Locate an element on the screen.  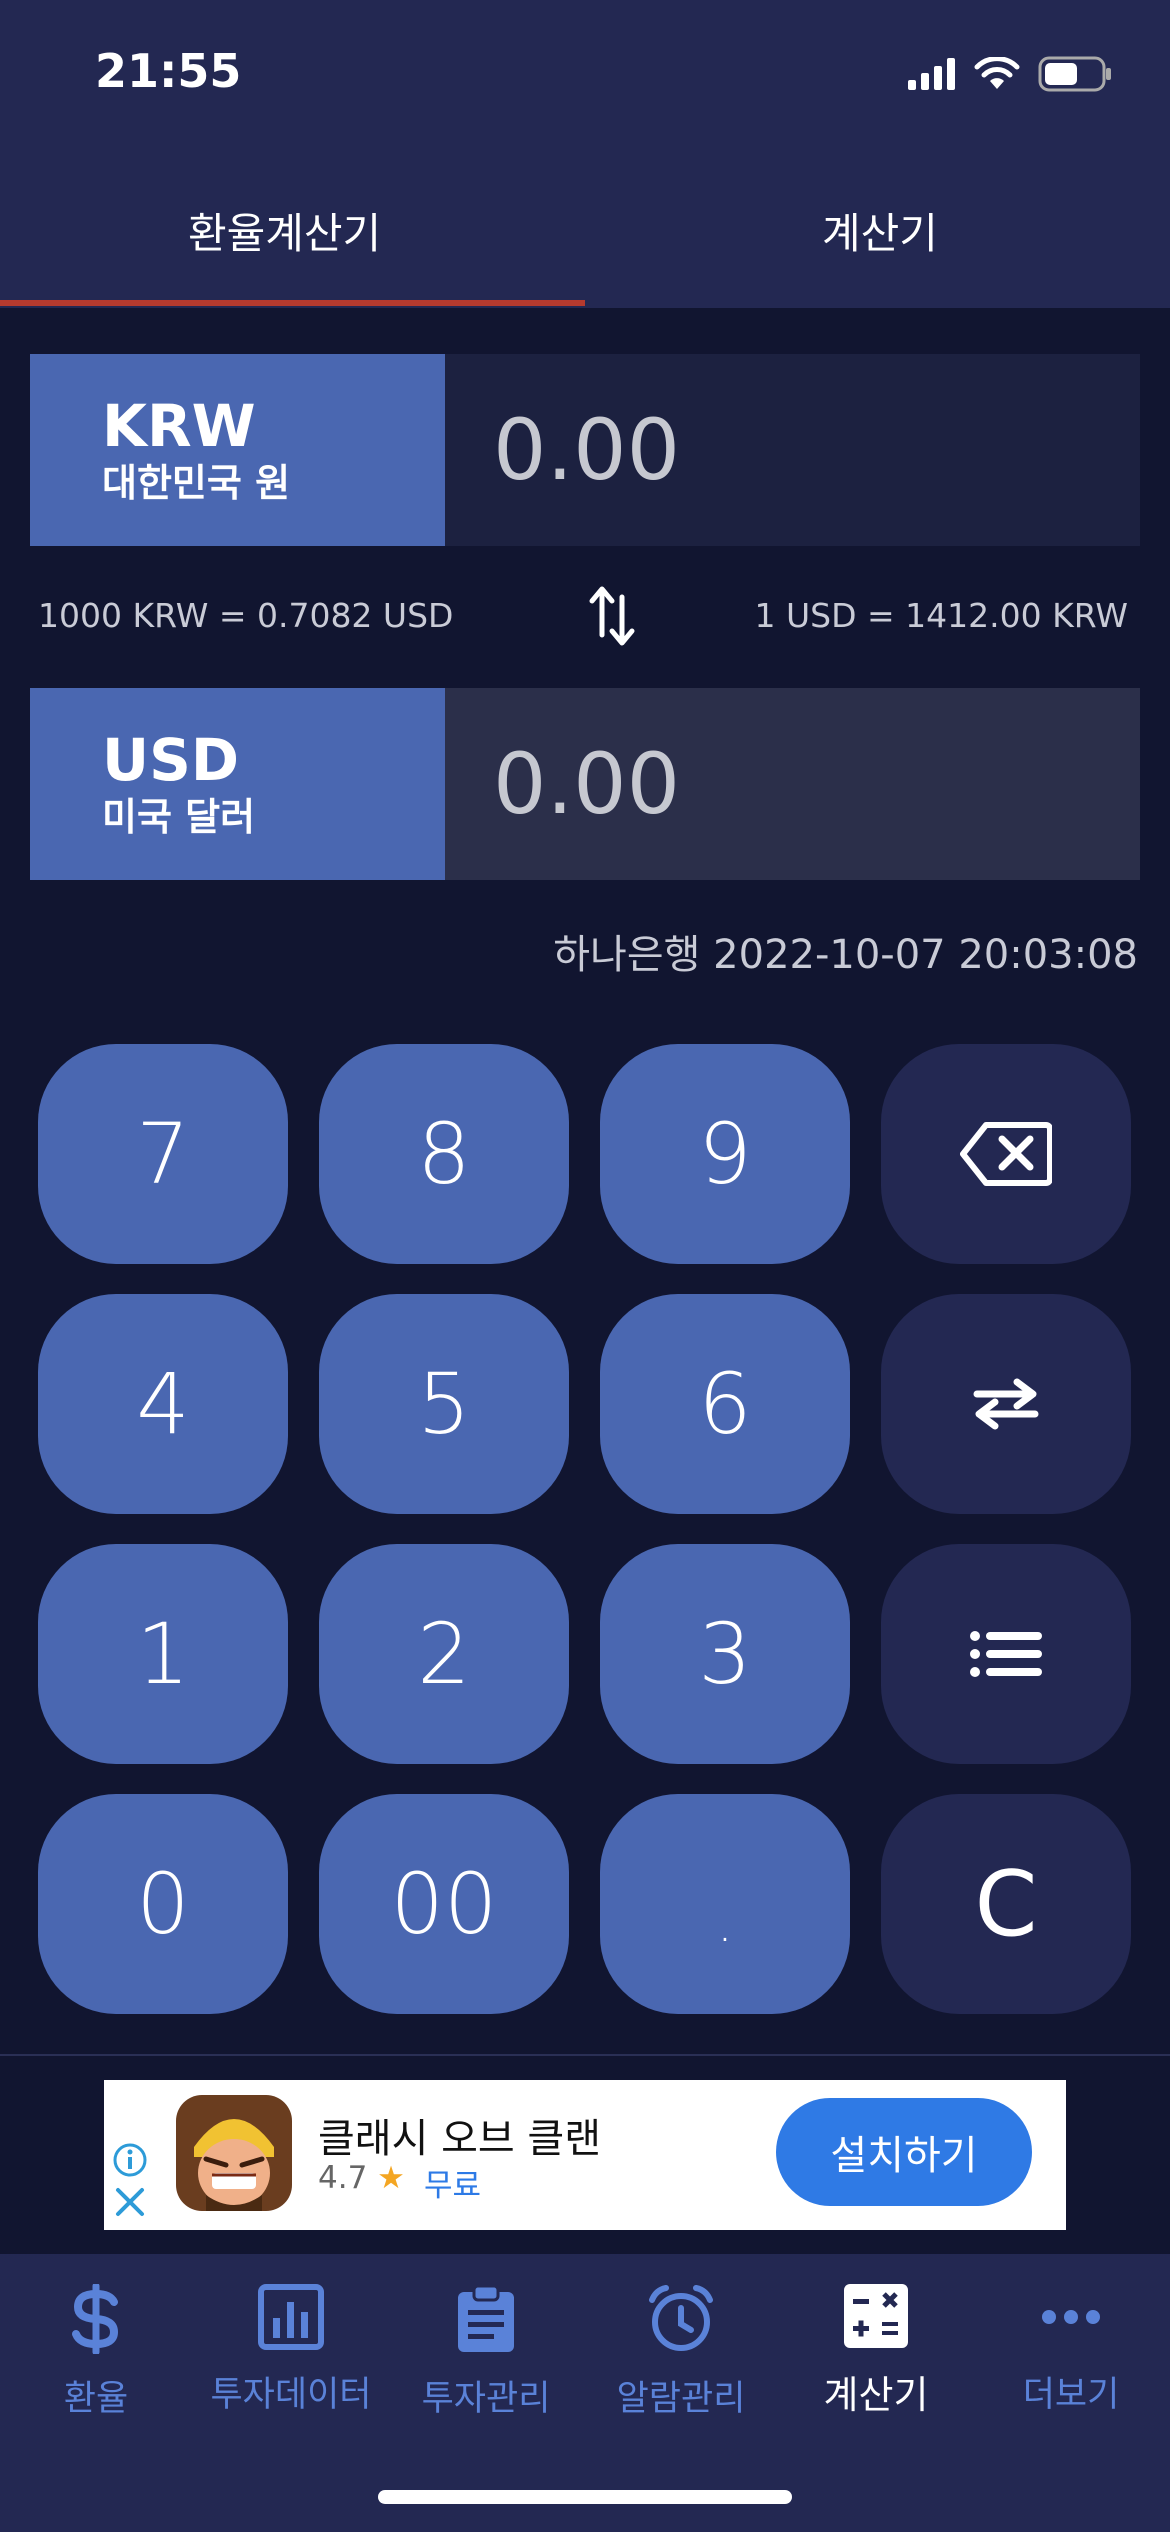
backspace-icon is located at coordinates (1006, 1154).